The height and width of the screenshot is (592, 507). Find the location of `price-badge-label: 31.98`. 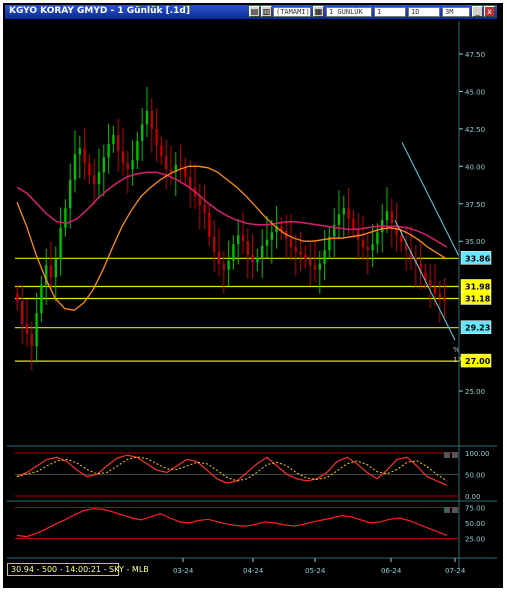

price-badge-label: 31.98 is located at coordinates (478, 286).